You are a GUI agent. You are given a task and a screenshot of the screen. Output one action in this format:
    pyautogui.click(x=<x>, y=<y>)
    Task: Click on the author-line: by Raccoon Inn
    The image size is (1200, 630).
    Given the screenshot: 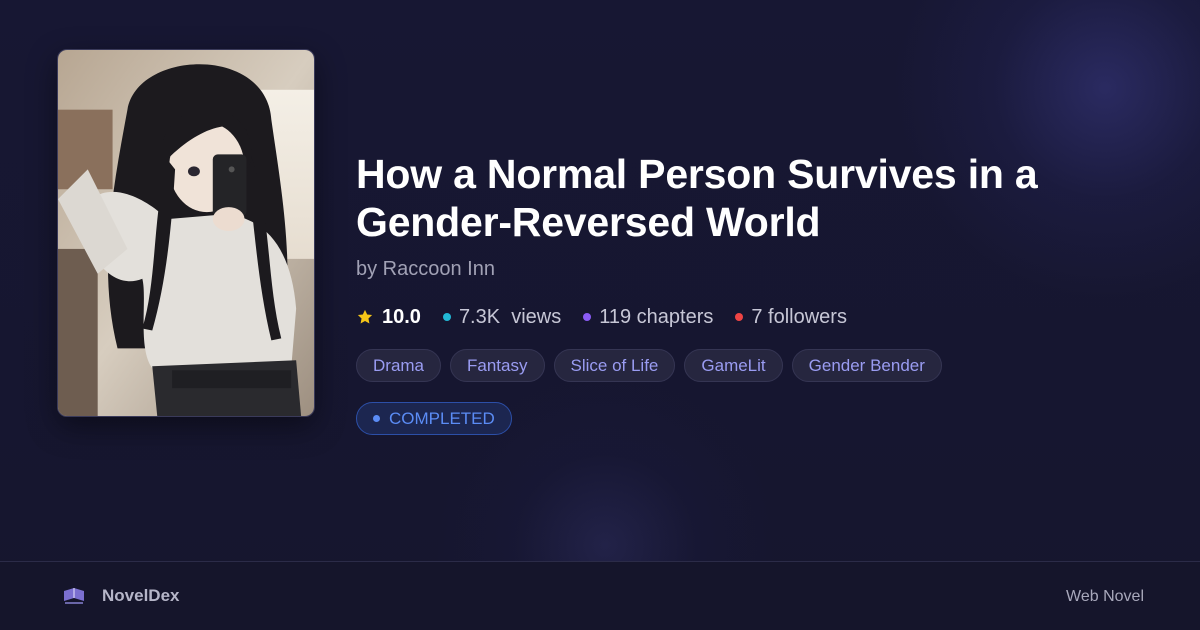 What is the action you would take?
    pyautogui.click(x=425, y=269)
    